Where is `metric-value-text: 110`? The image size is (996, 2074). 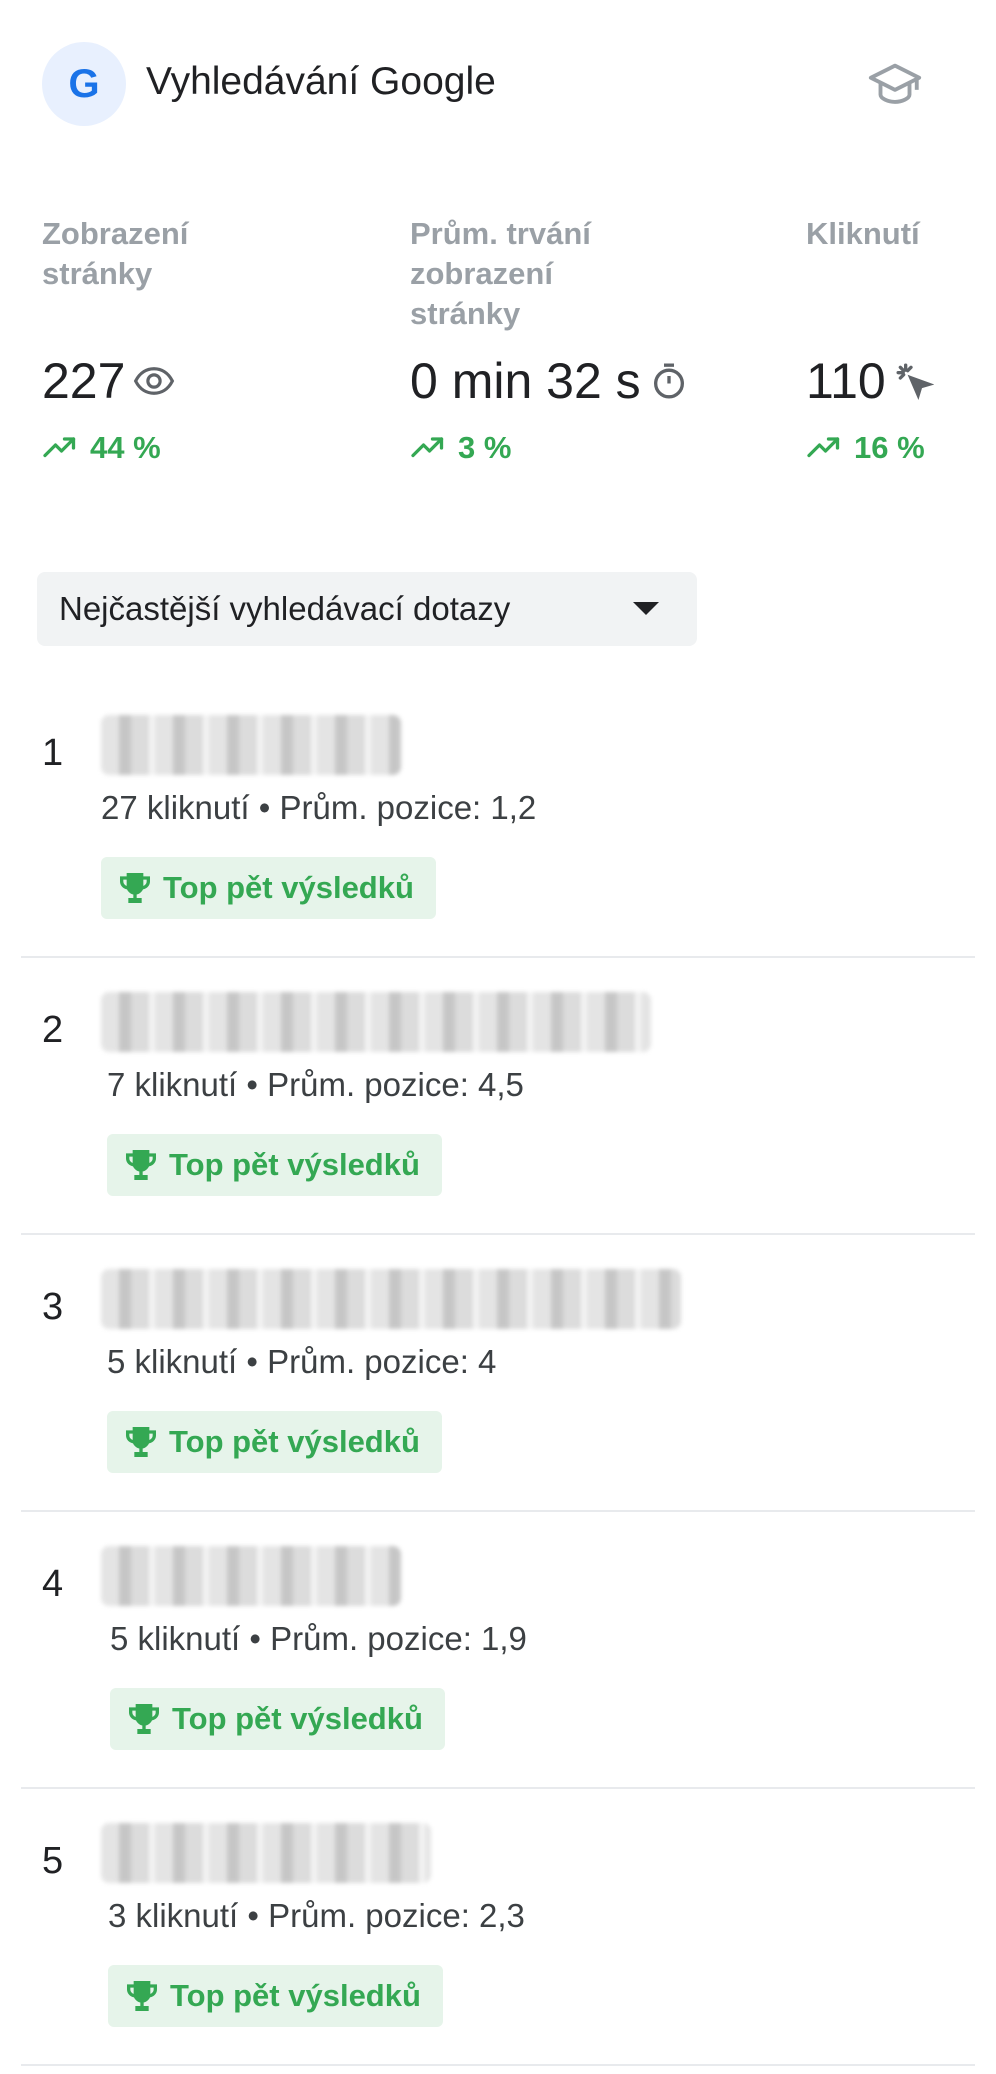 metric-value-text: 110 is located at coordinates (846, 381).